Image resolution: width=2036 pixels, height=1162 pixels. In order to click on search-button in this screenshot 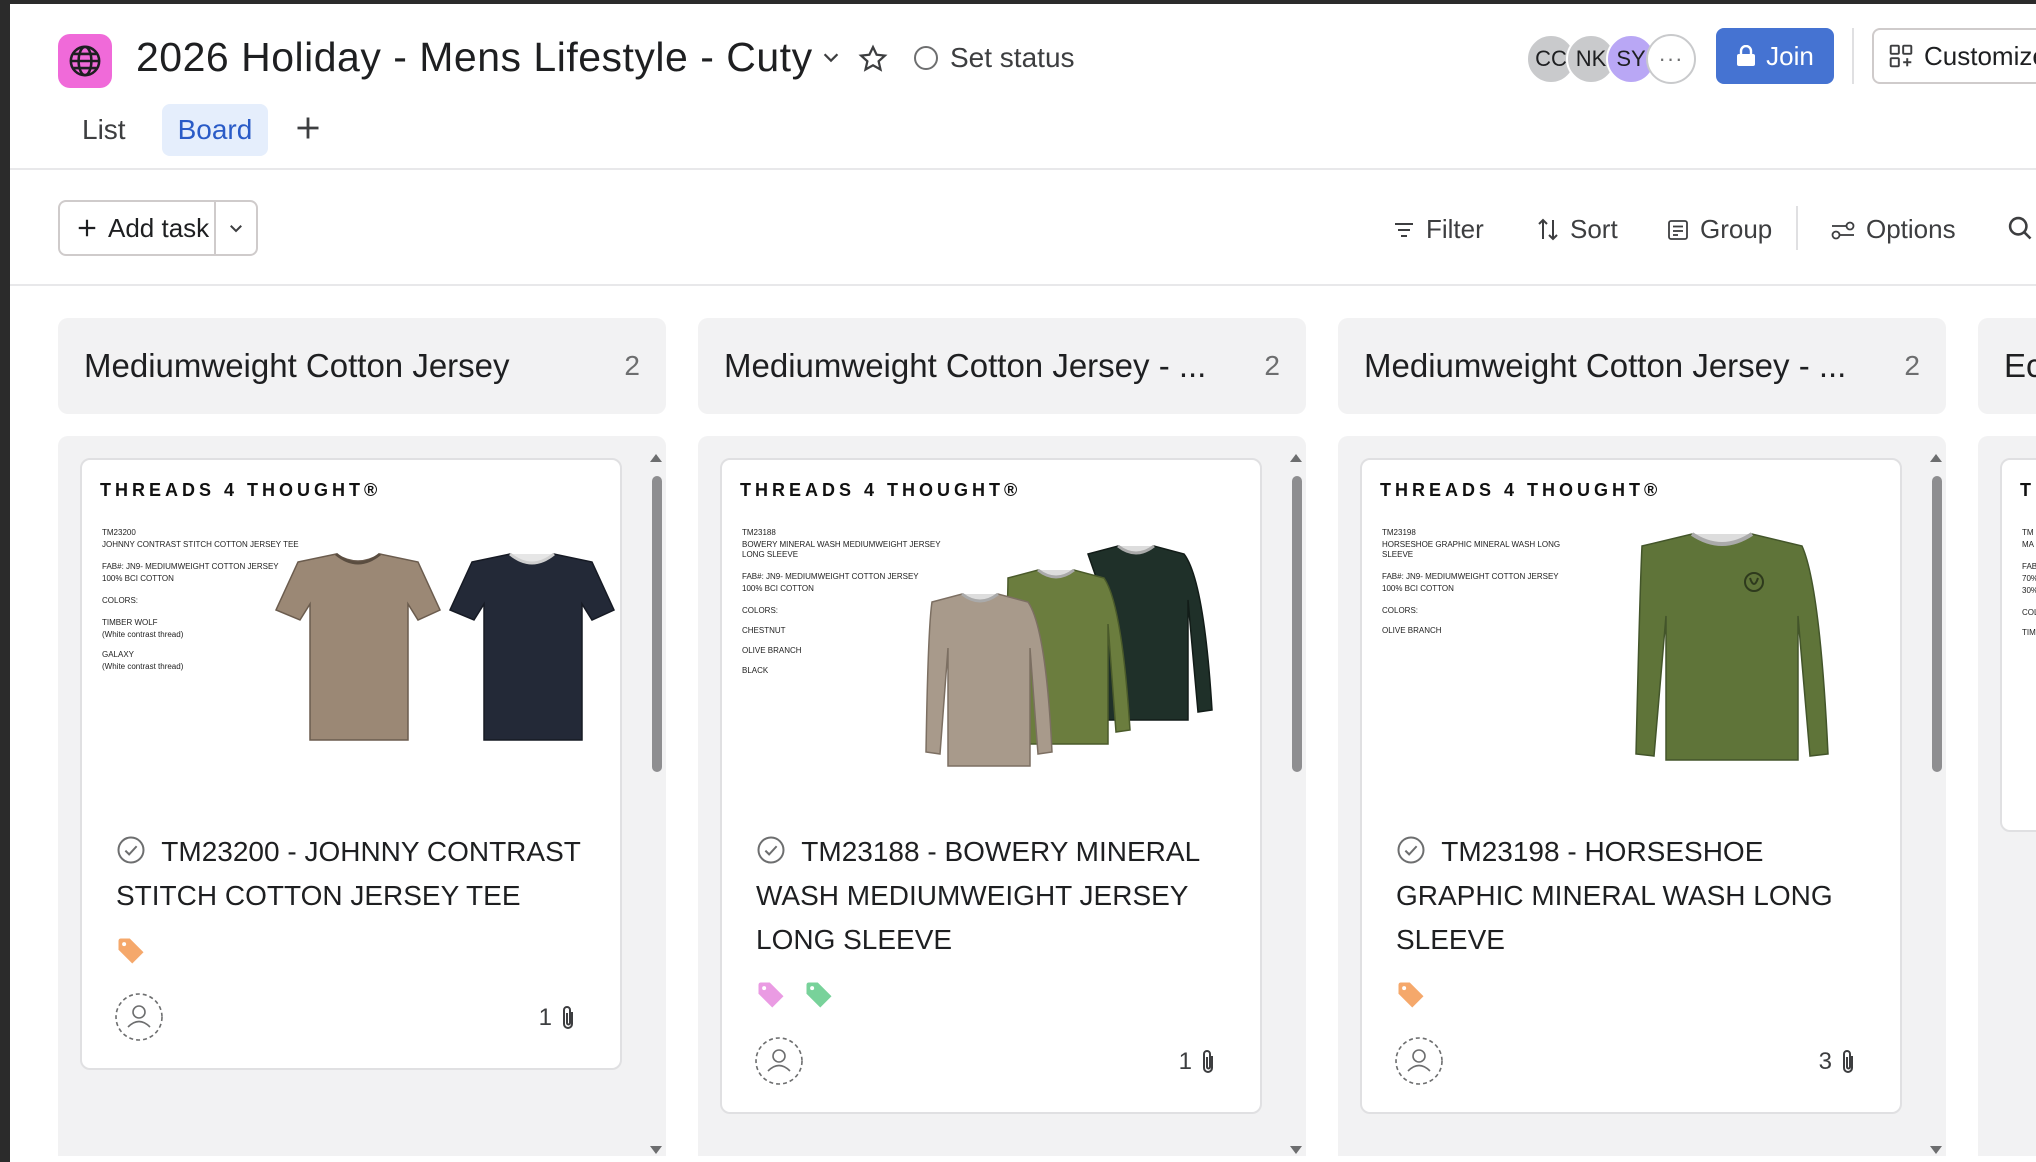, I will do `click(2020, 228)`.